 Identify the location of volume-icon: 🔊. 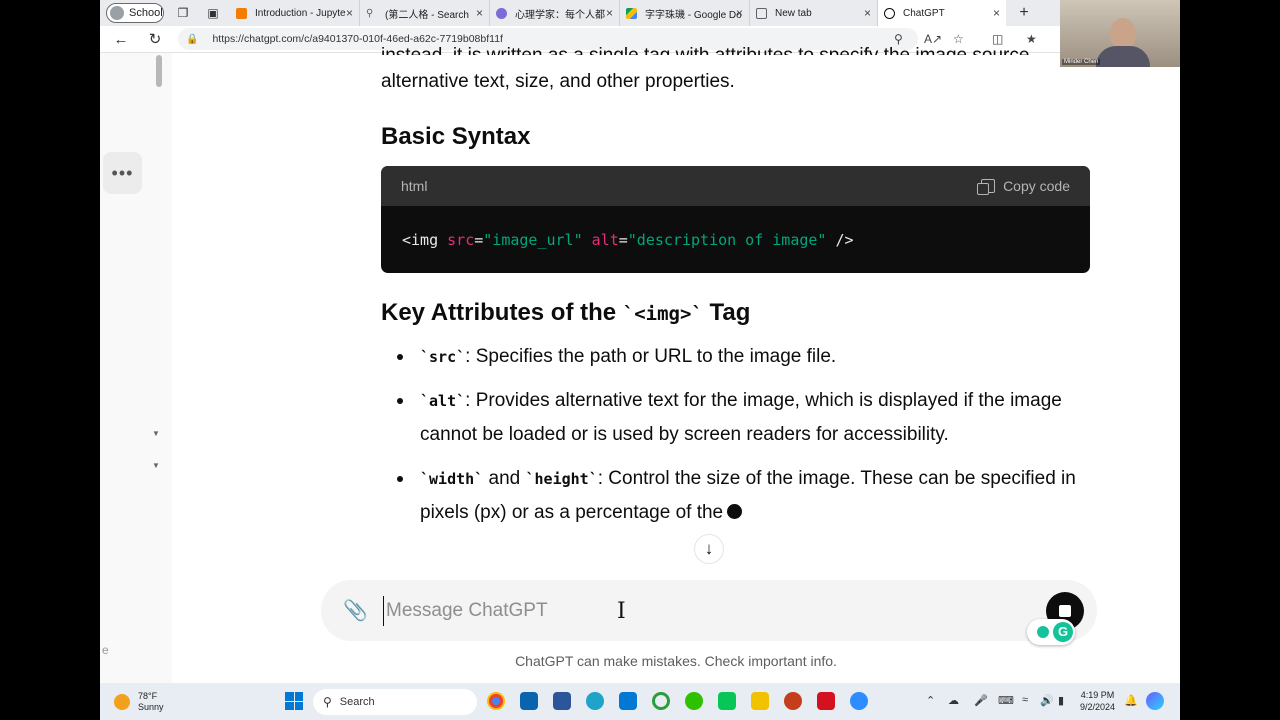
(1047, 700).